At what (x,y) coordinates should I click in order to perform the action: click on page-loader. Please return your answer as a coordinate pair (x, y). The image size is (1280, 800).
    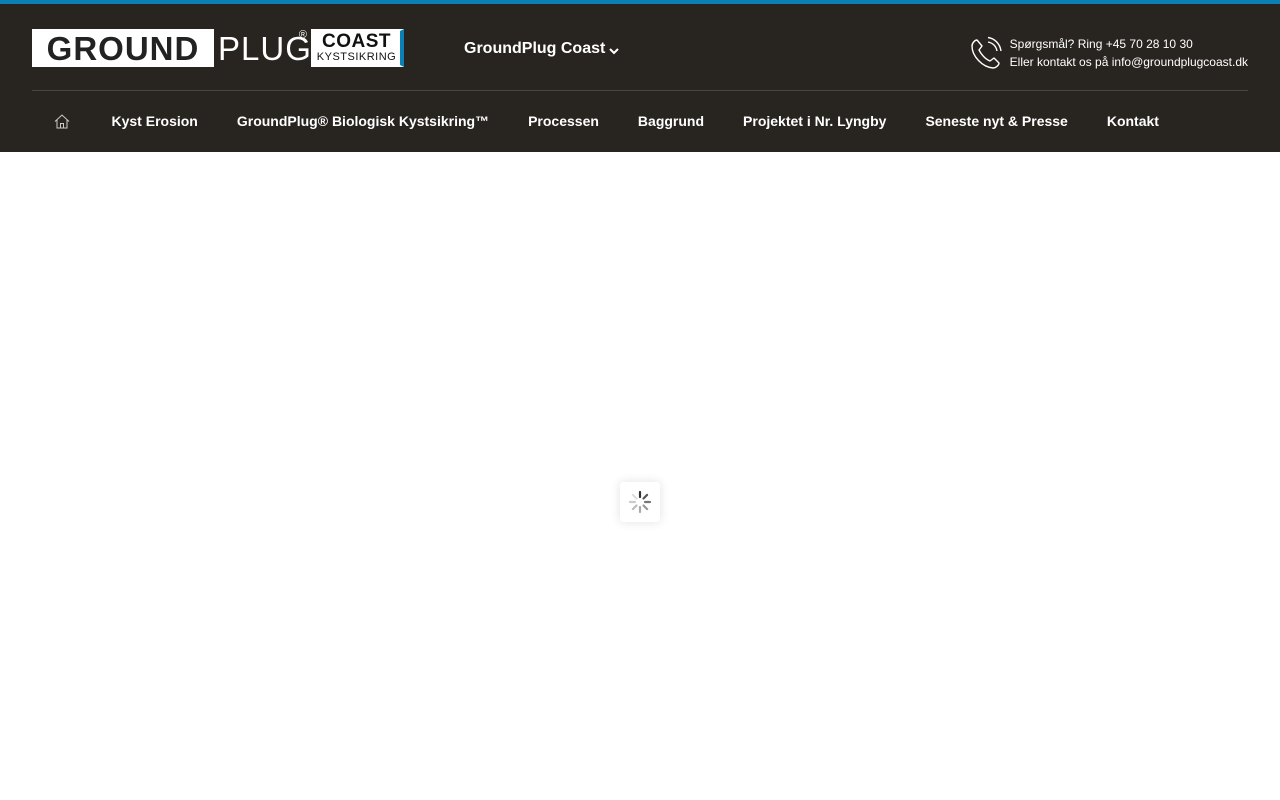
    Looking at the image, I should click on (640, 502).